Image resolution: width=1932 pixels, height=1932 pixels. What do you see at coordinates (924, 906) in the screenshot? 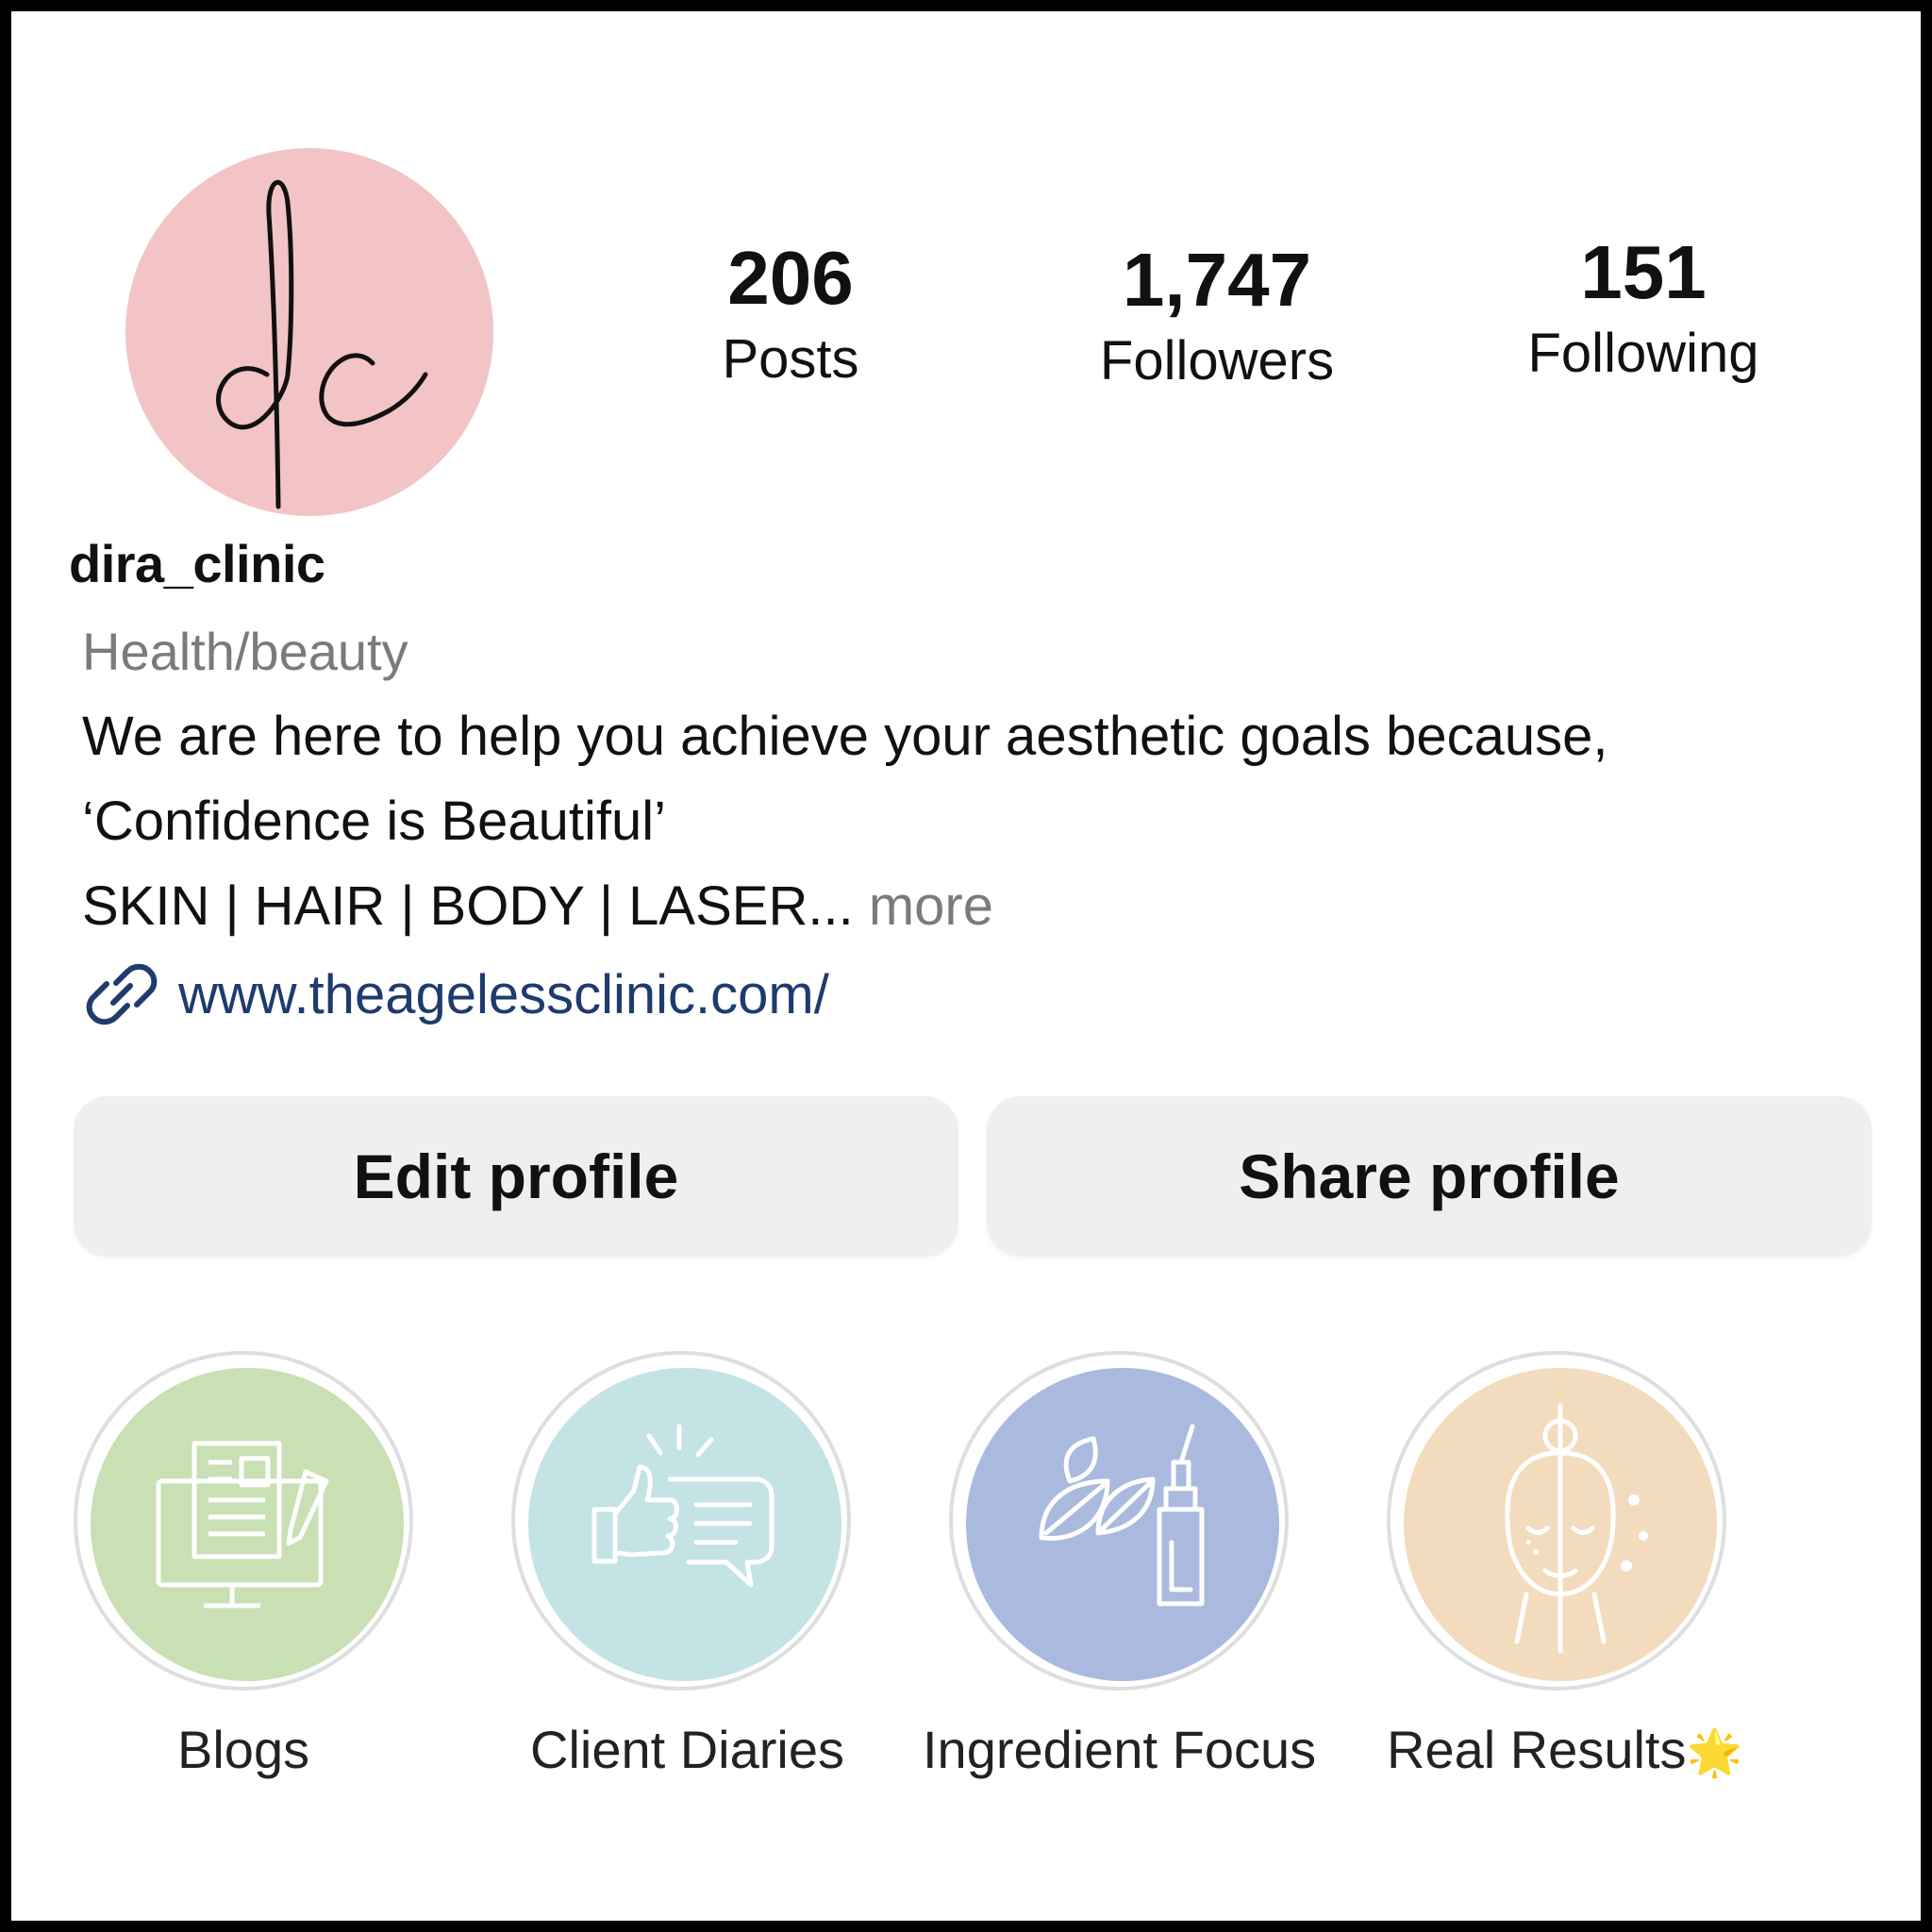
I see `more-link: more` at bounding box center [924, 906].